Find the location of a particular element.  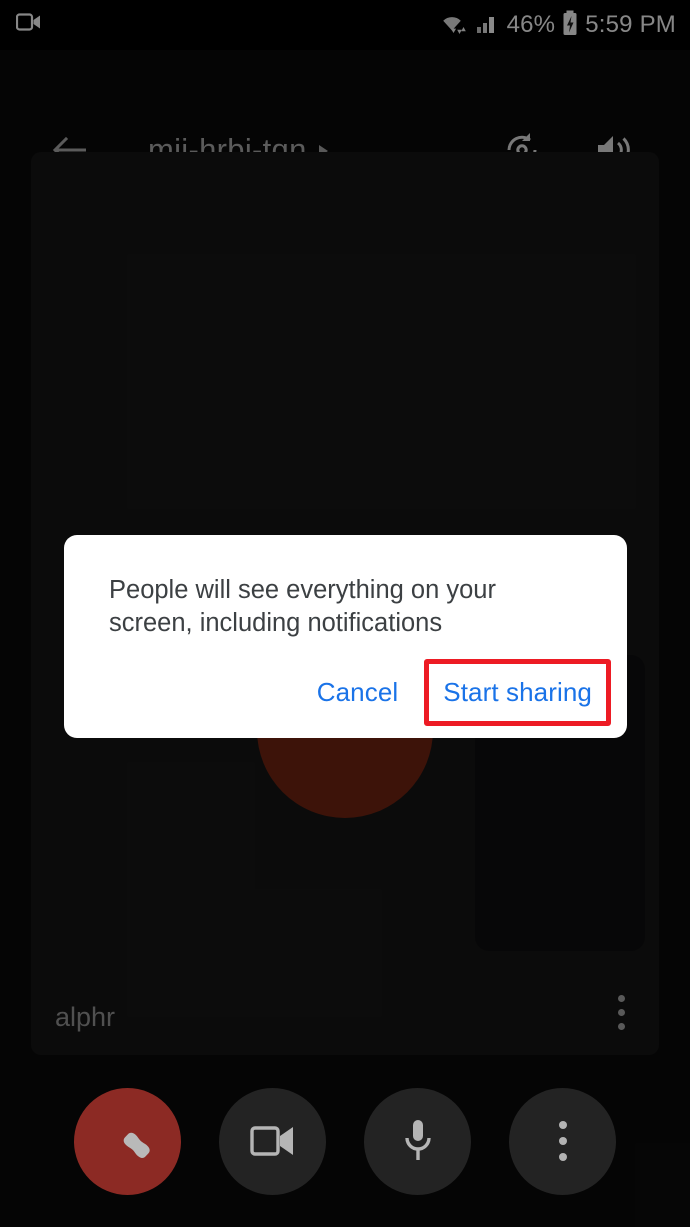

cancel-button: Cancel is located at coordinates (358, 692).